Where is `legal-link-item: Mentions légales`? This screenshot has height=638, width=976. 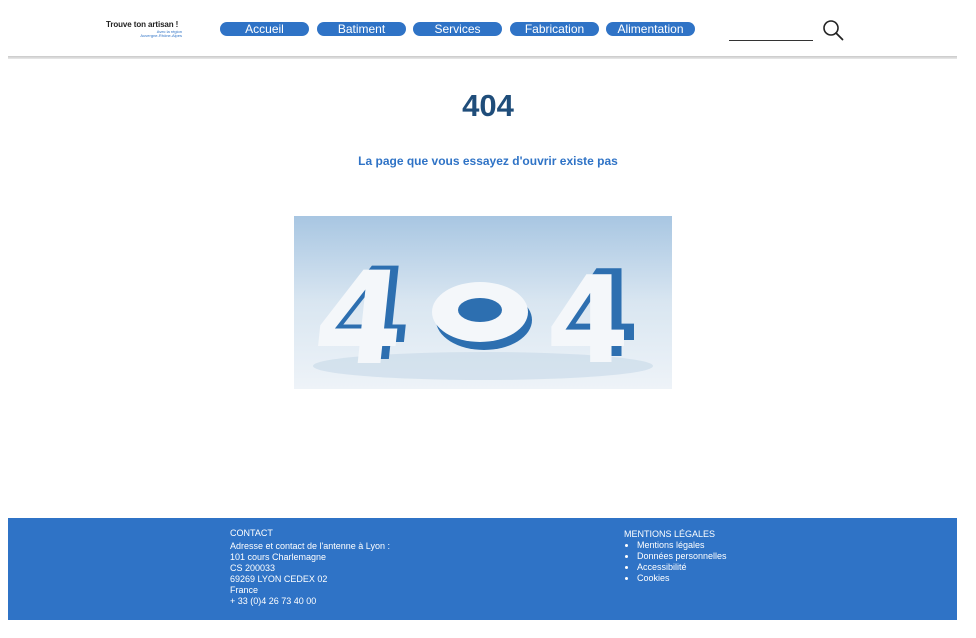 legal-link-item: Mentions légales is located at coordinates (682, 545).